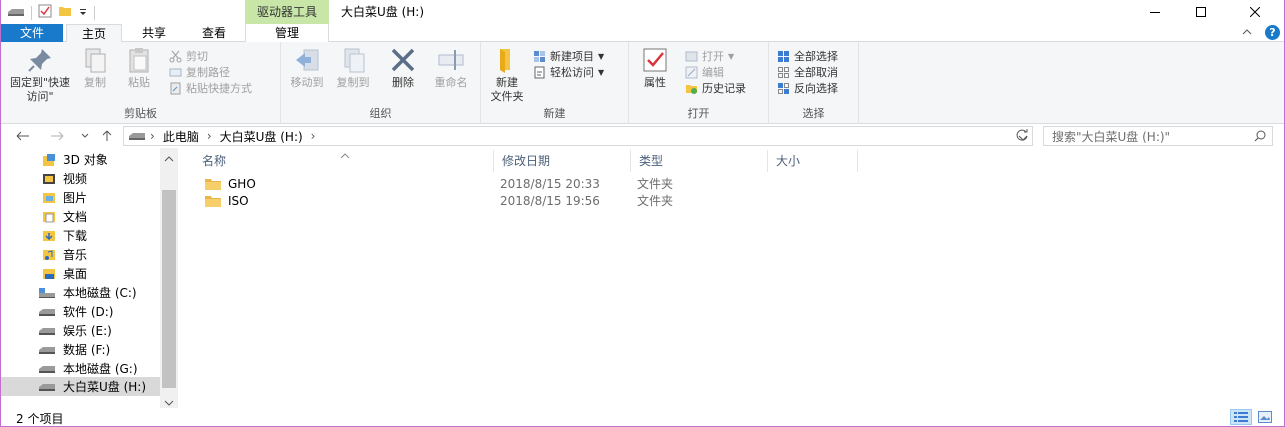 The width and height of the screenshot is (1285, 427). Describe the element at coordinates (807, 72) in the screenshot. I see `select-none-button: 全部取消` at that location.